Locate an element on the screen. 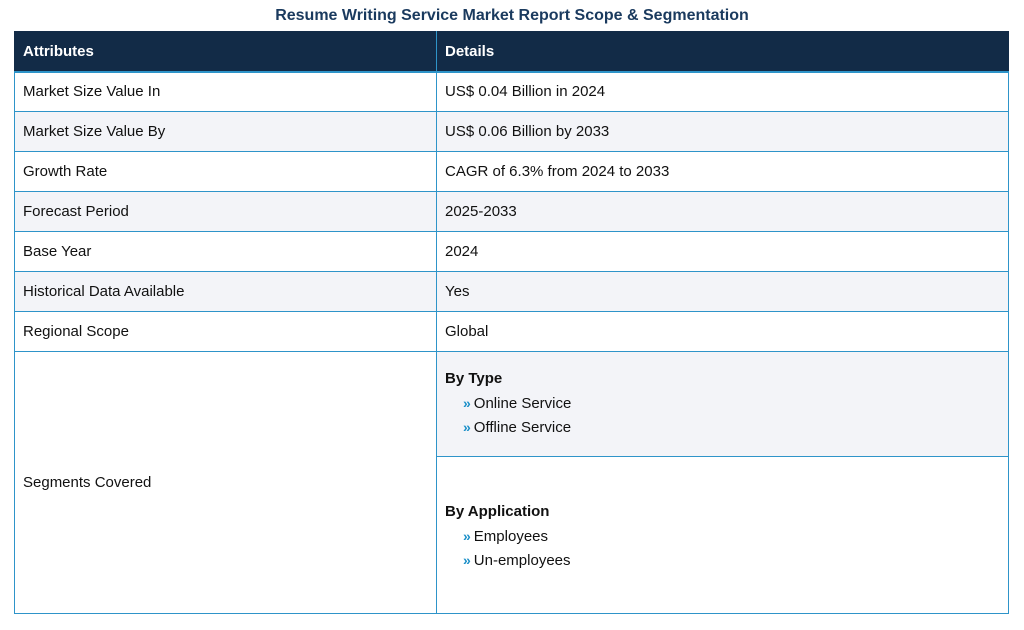  detail-cell: CAGR of 6.3% from 2024 to 2033 is located at coordinates (722, 171).